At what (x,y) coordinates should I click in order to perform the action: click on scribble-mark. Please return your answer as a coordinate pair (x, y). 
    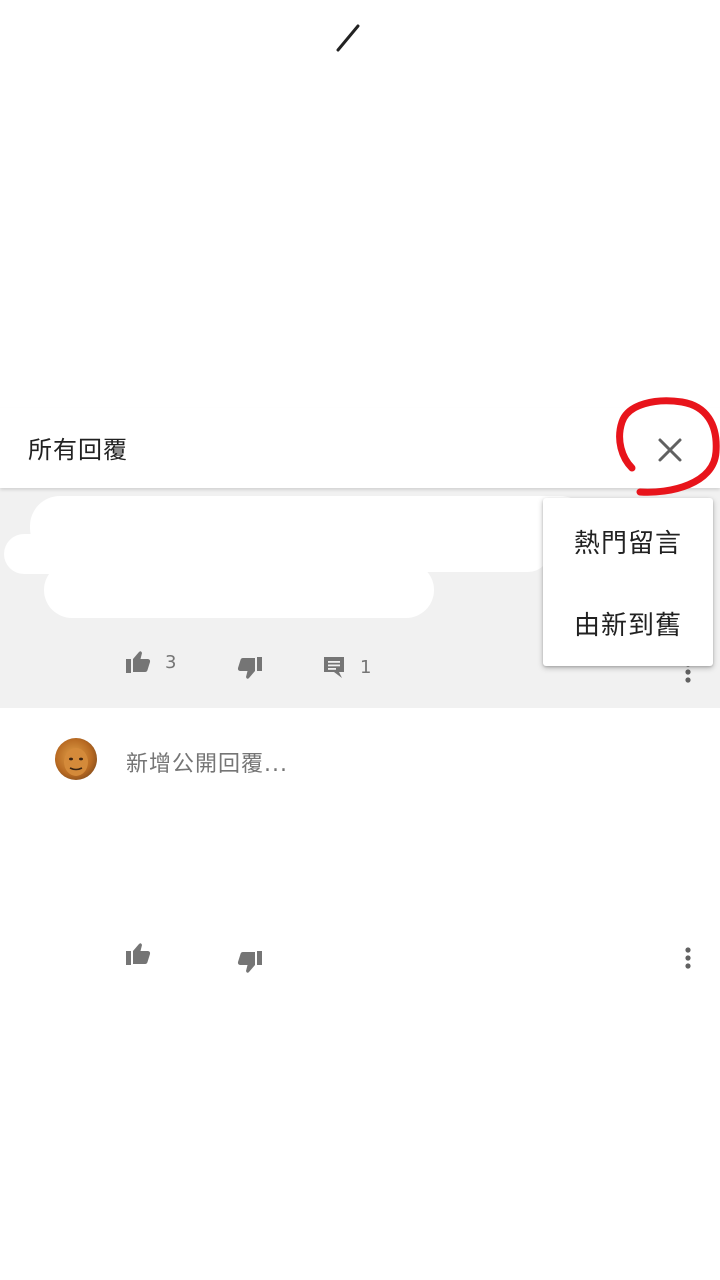
    Looking at the image, I should click on (348, 38).